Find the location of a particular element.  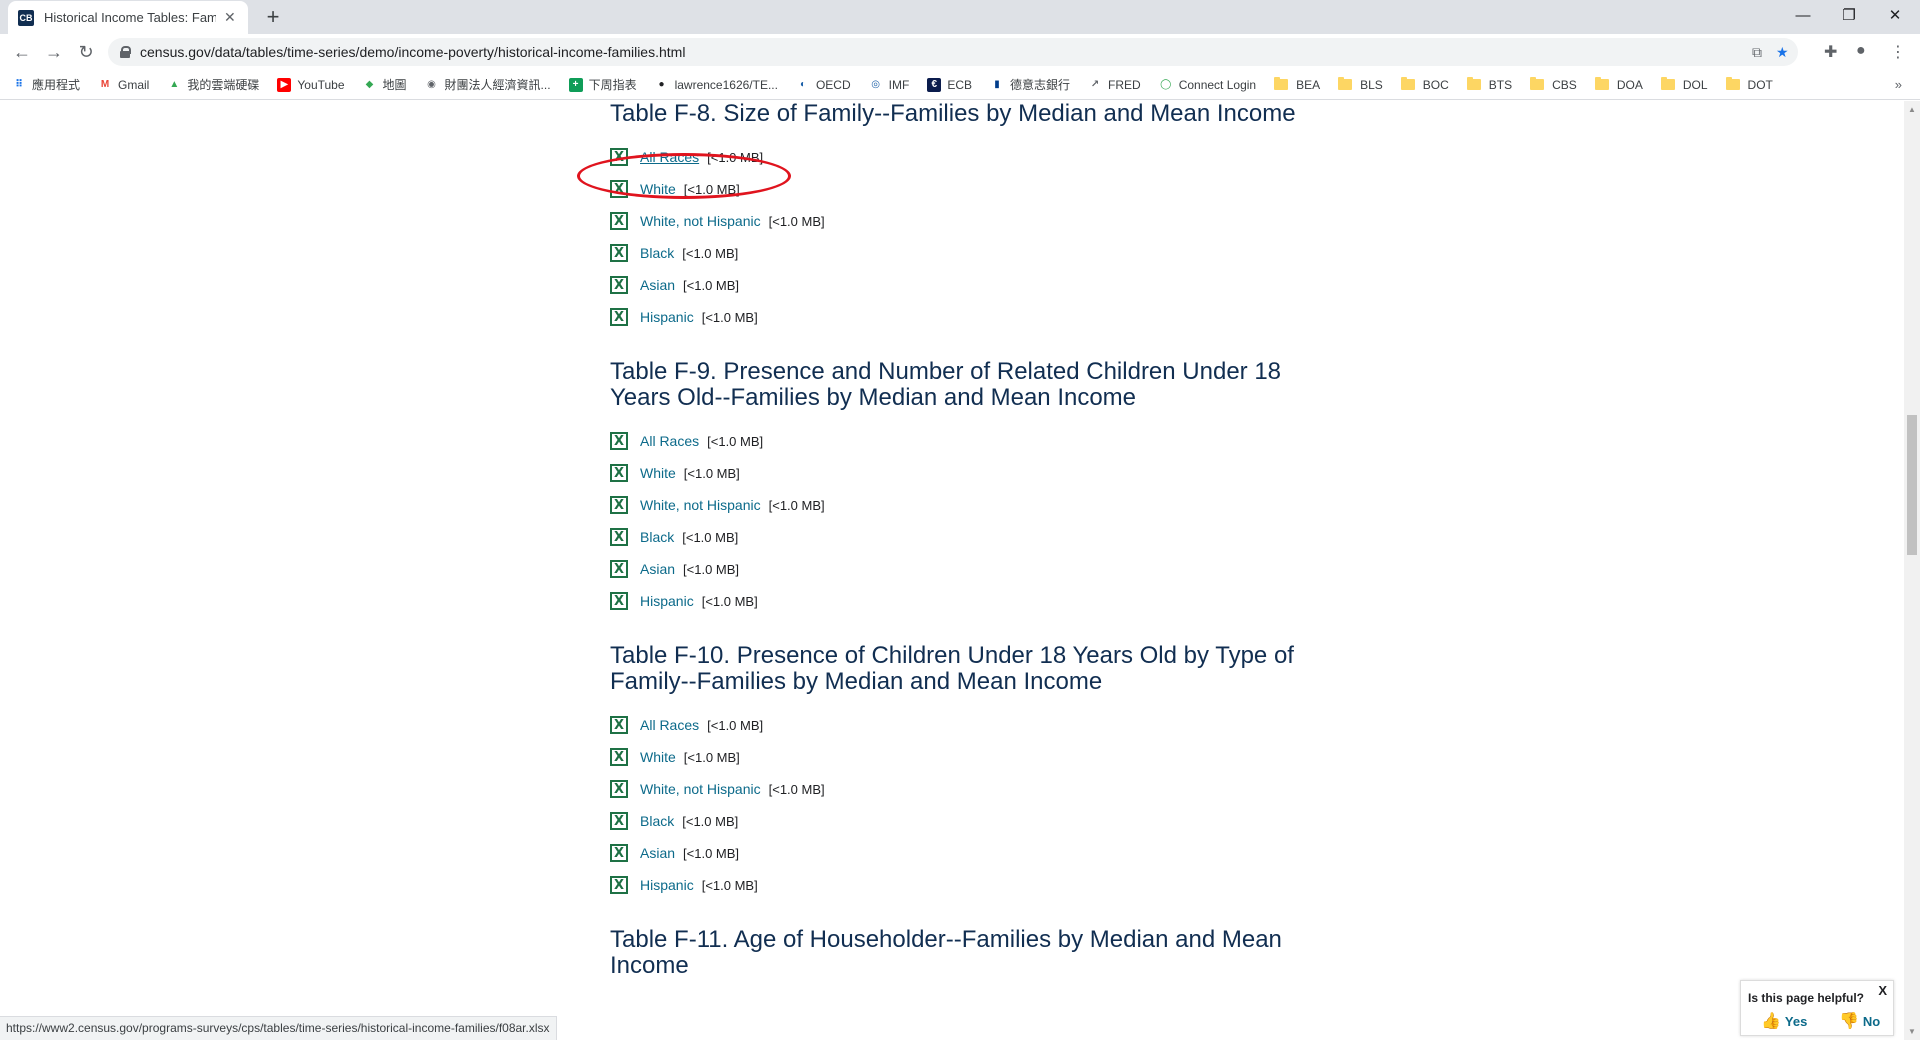

bookmark-20: DOL is located at coordinates (1684, 84).